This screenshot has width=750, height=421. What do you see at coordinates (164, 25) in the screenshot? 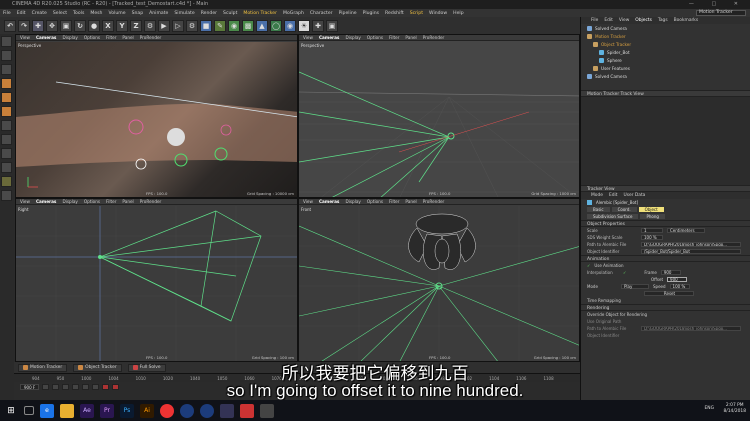
I see `render-view-icon: ▶` at bounding box center [164, 25].